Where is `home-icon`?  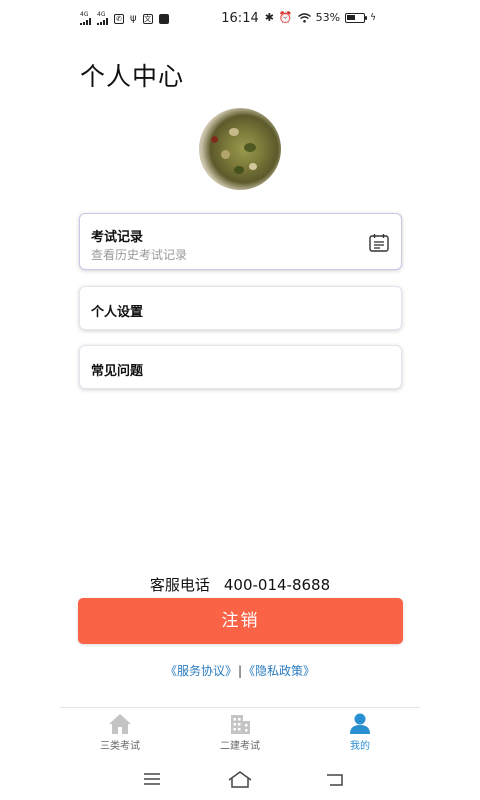 home-icon is located at coordinates (120, 724).